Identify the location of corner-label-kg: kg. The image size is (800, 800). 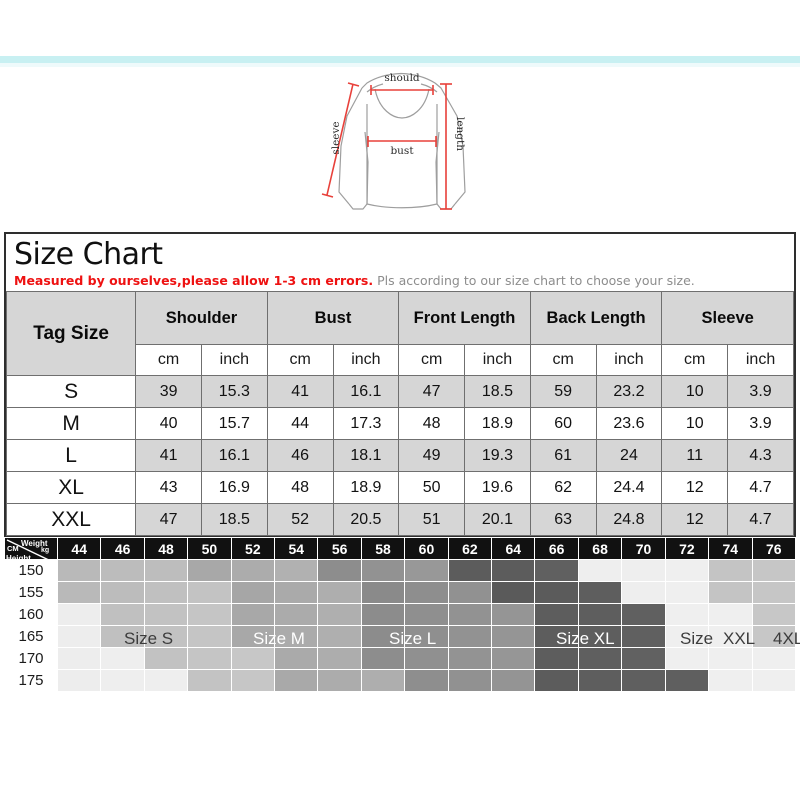
(45, 550).